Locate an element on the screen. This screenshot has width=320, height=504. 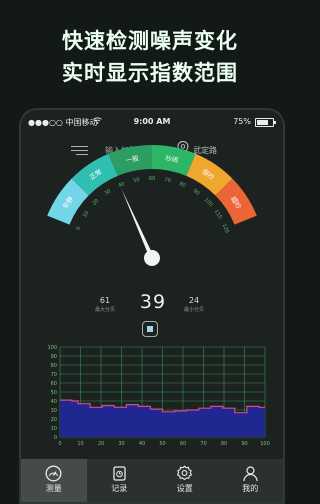
tab-records-label: 记录 is located at coordinates (119, 488).